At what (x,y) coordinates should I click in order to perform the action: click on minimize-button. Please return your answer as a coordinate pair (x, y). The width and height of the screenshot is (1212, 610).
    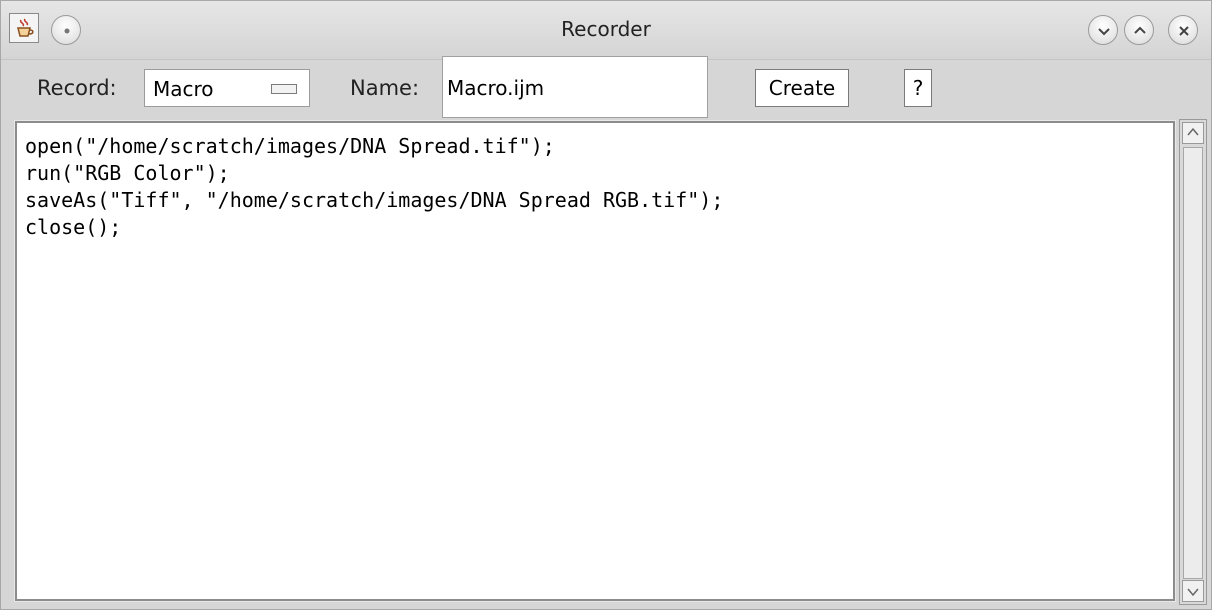
    Looking at the image, I should click on (1103, 30).